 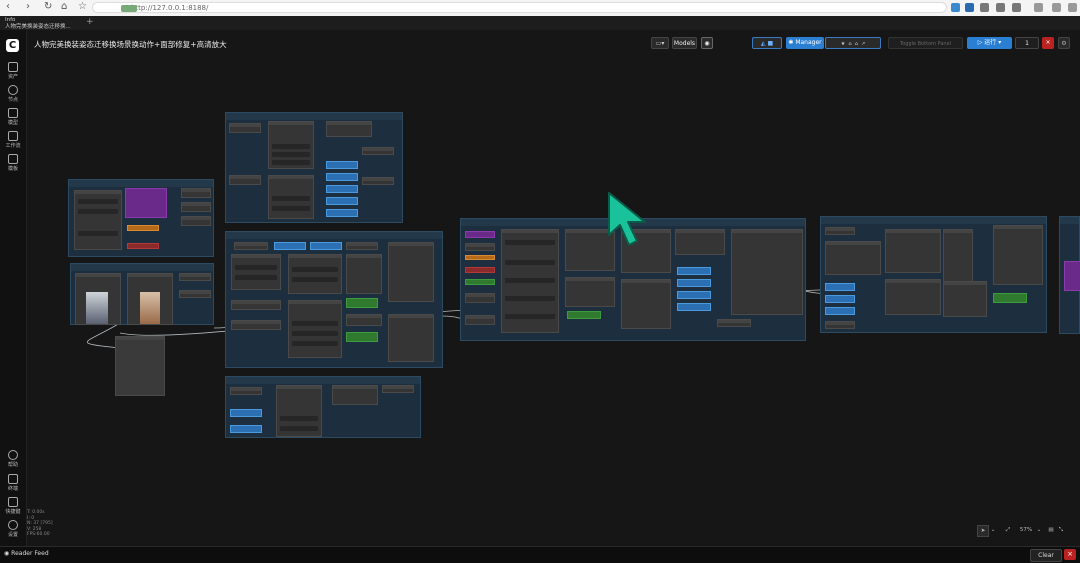 What do you see at coordinates (130, 44) in the screenshot?
I see `workflow-title: 人物完美换装姿态迁移换场景换动作+面部修复+高清放大` at bounding box center [130, 44].